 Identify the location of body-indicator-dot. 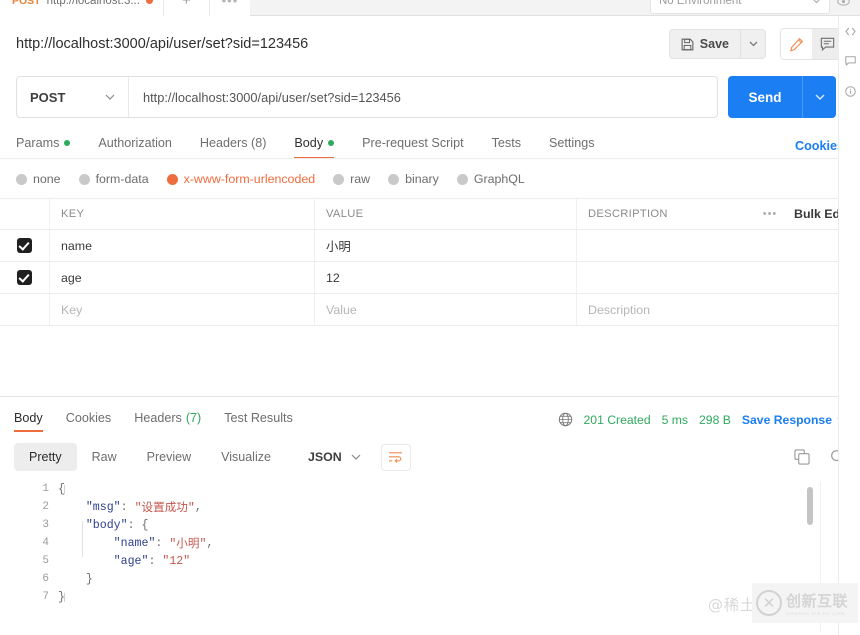
(331, 143).